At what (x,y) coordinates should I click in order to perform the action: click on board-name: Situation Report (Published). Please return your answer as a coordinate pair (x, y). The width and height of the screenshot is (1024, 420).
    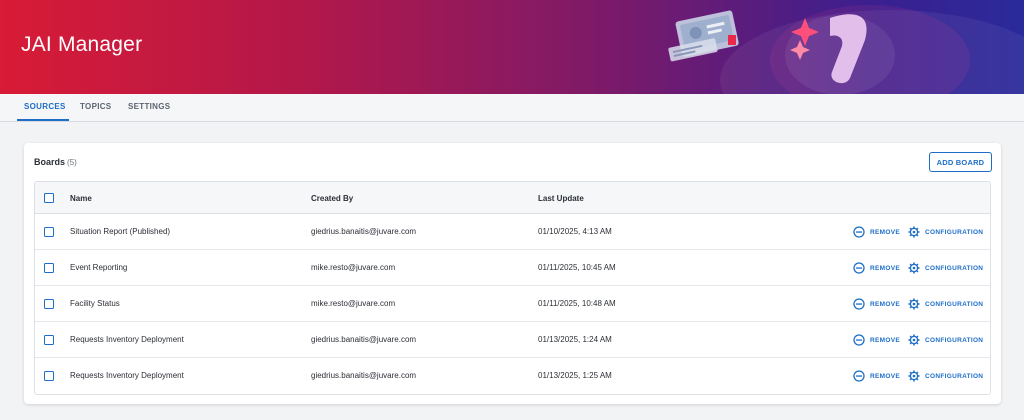
    Looking at the image, I should click on (120, 231).